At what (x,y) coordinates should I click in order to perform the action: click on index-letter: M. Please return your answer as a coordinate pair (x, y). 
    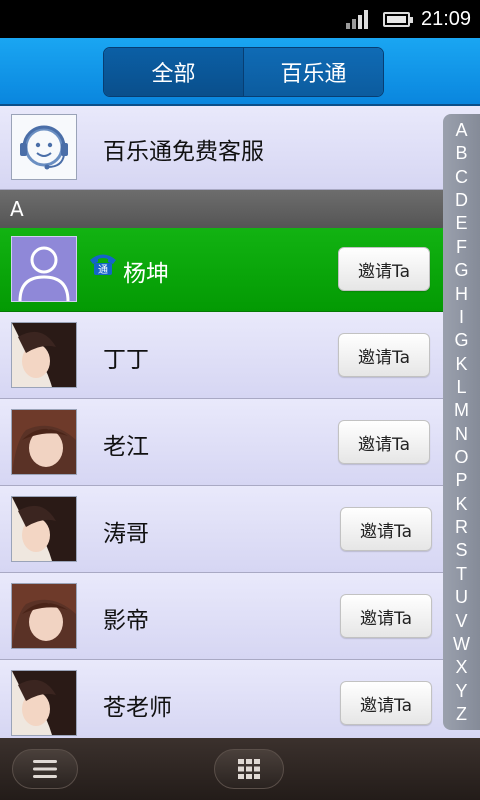
    Looking at the image, I should click on (461, 410).